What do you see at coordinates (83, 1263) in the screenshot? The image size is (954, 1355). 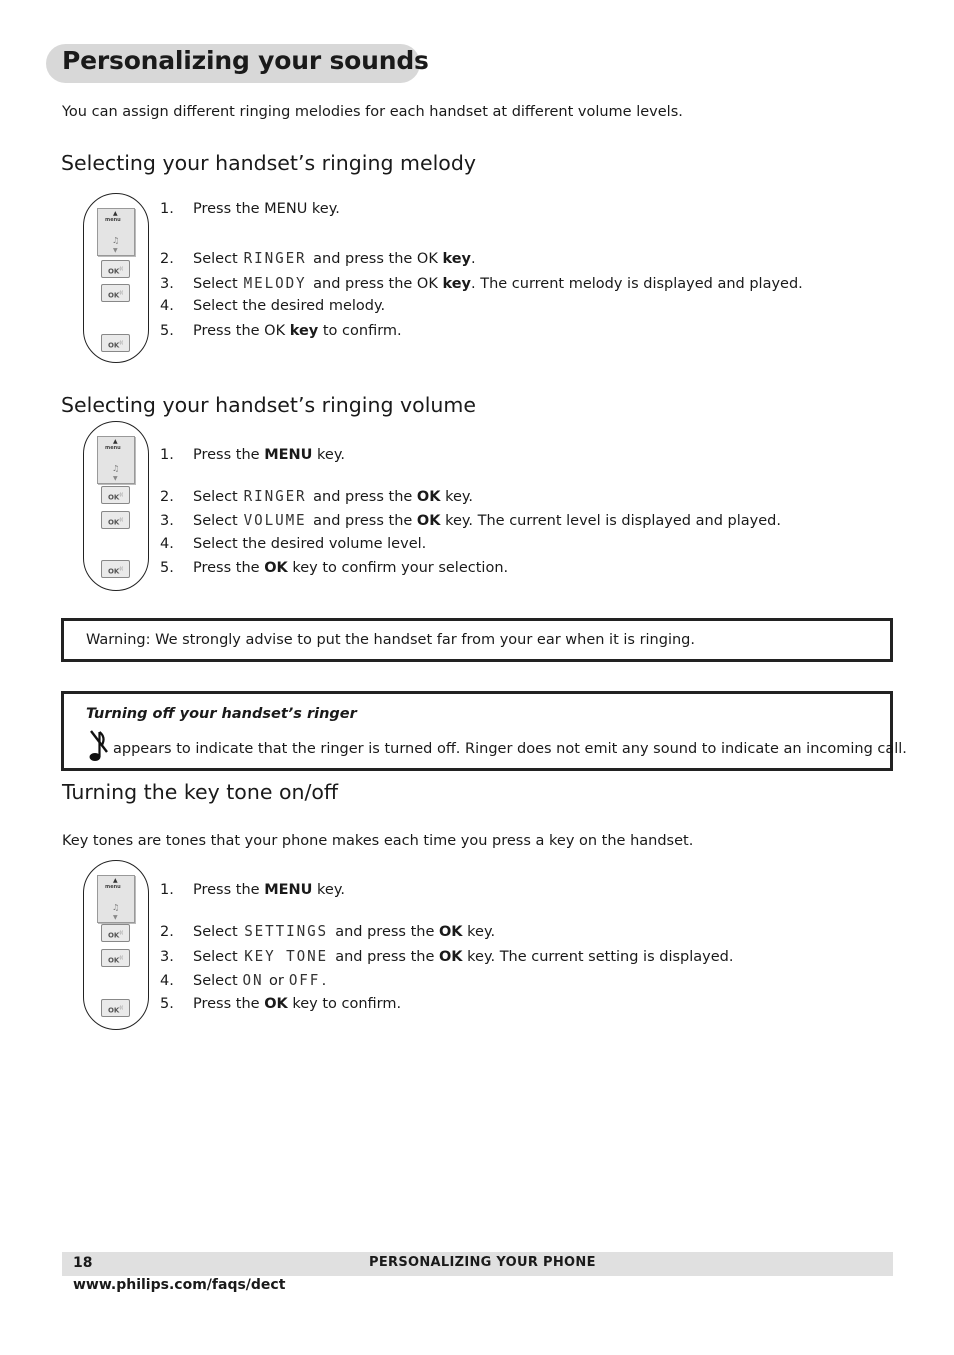 I see `page-number: 18` at bounding box center [83, 1263].